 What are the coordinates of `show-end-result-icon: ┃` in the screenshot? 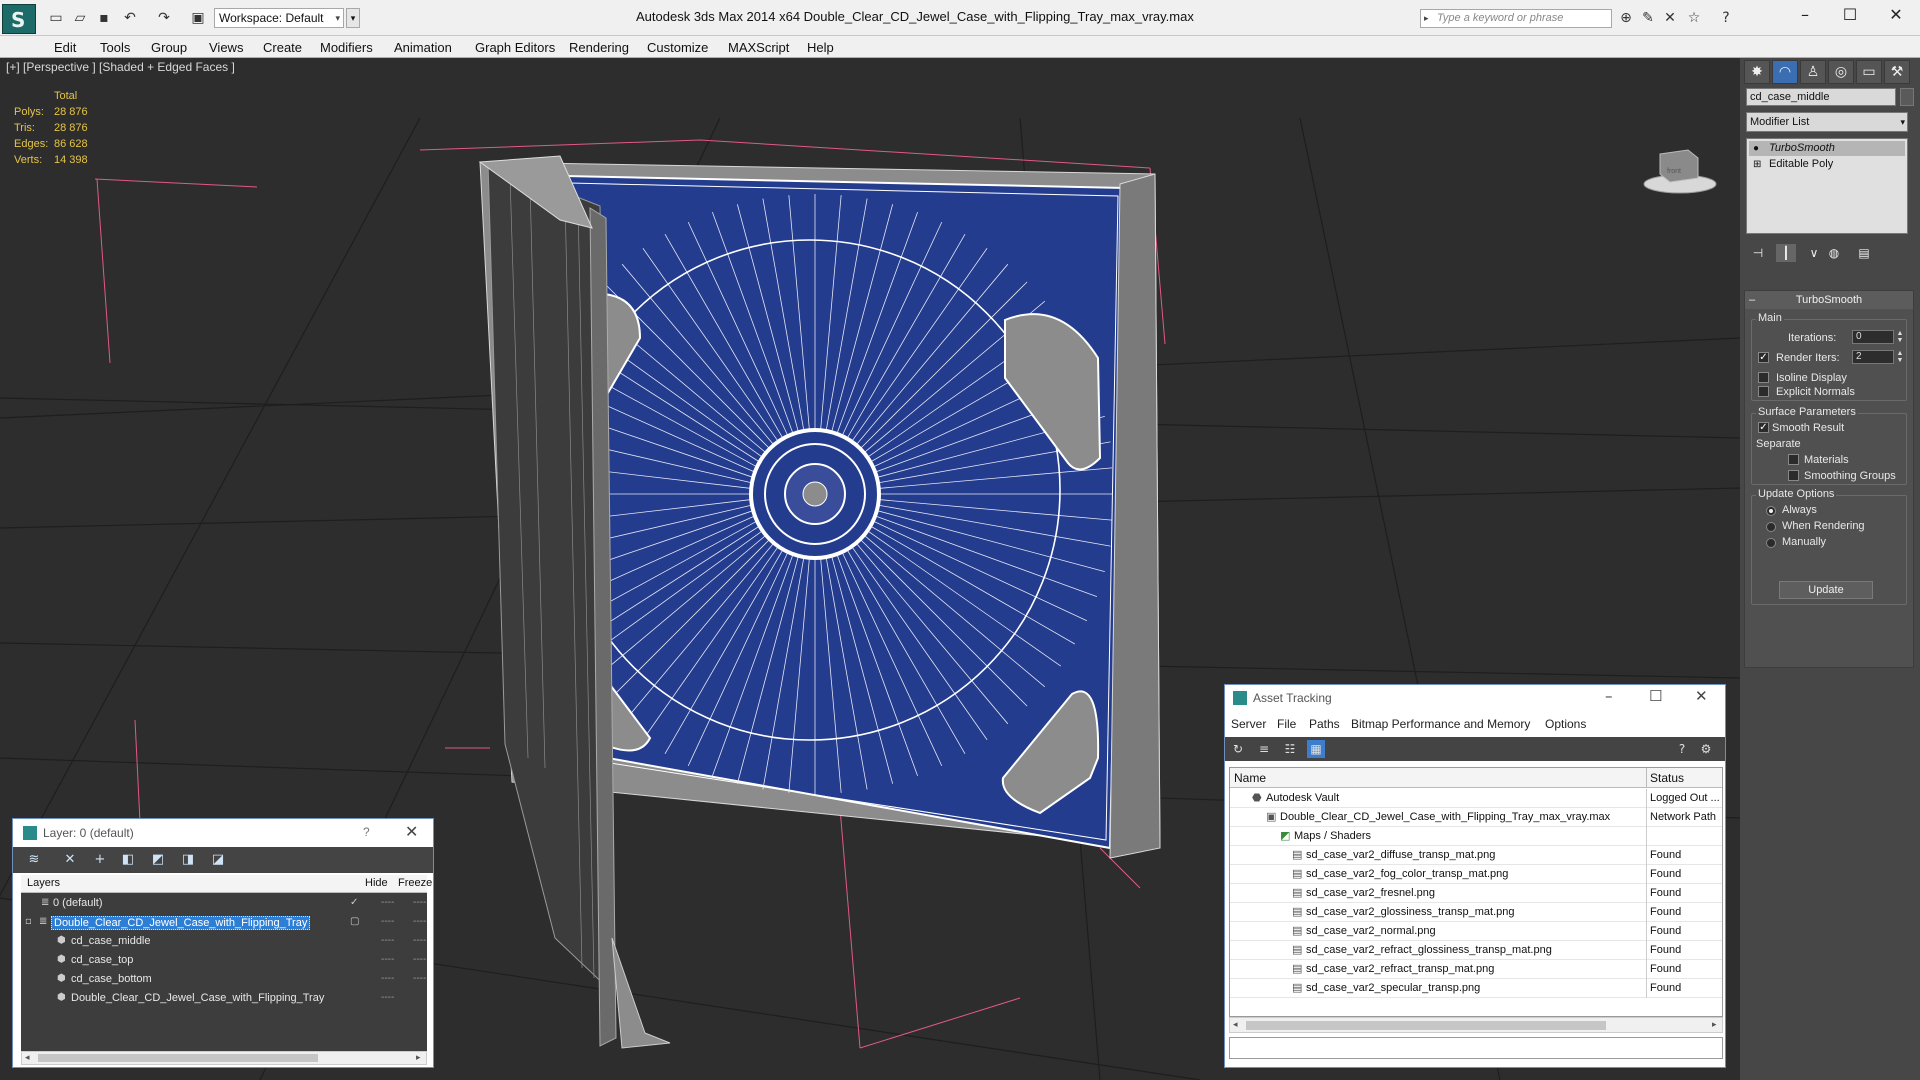 It's located at (1786, 253).